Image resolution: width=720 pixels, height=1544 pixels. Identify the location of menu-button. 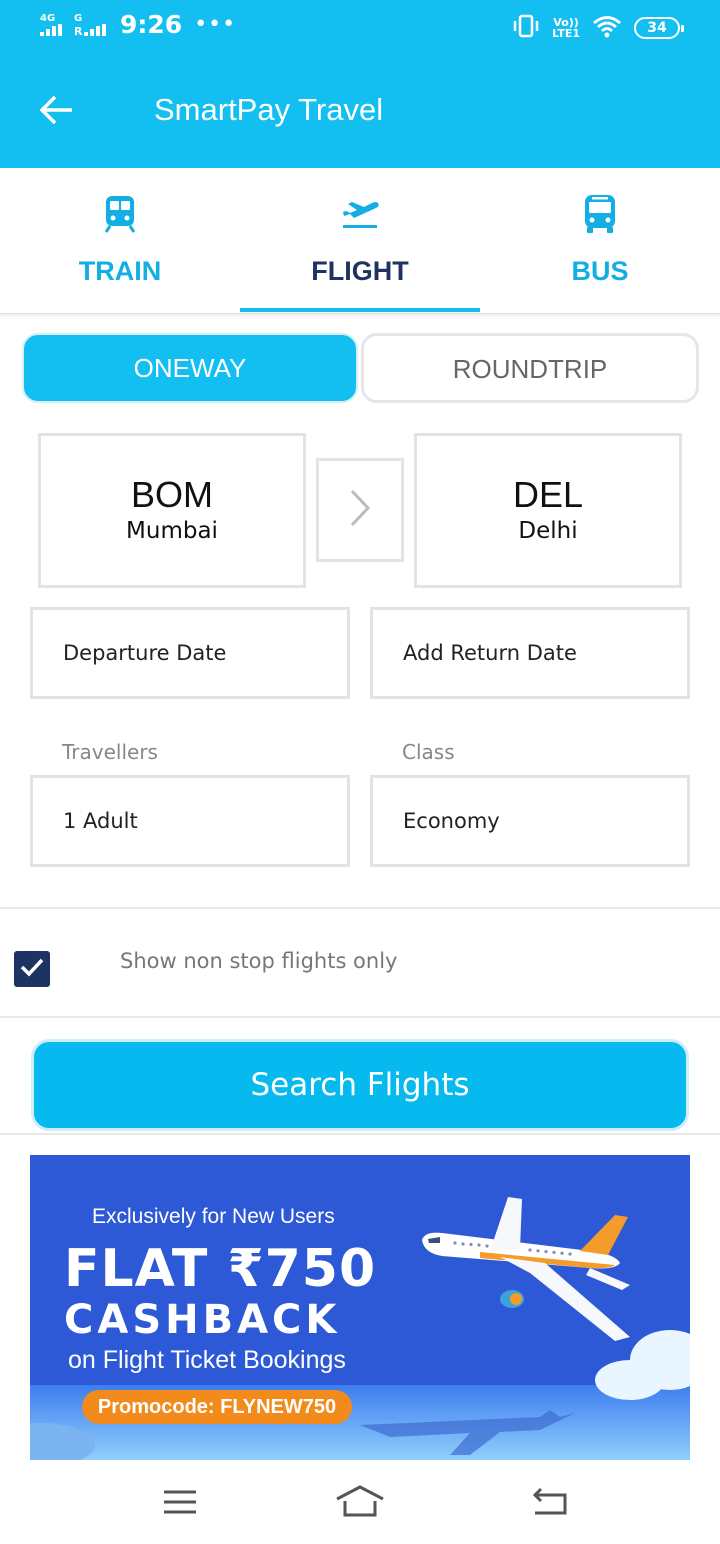
(180, 1504).